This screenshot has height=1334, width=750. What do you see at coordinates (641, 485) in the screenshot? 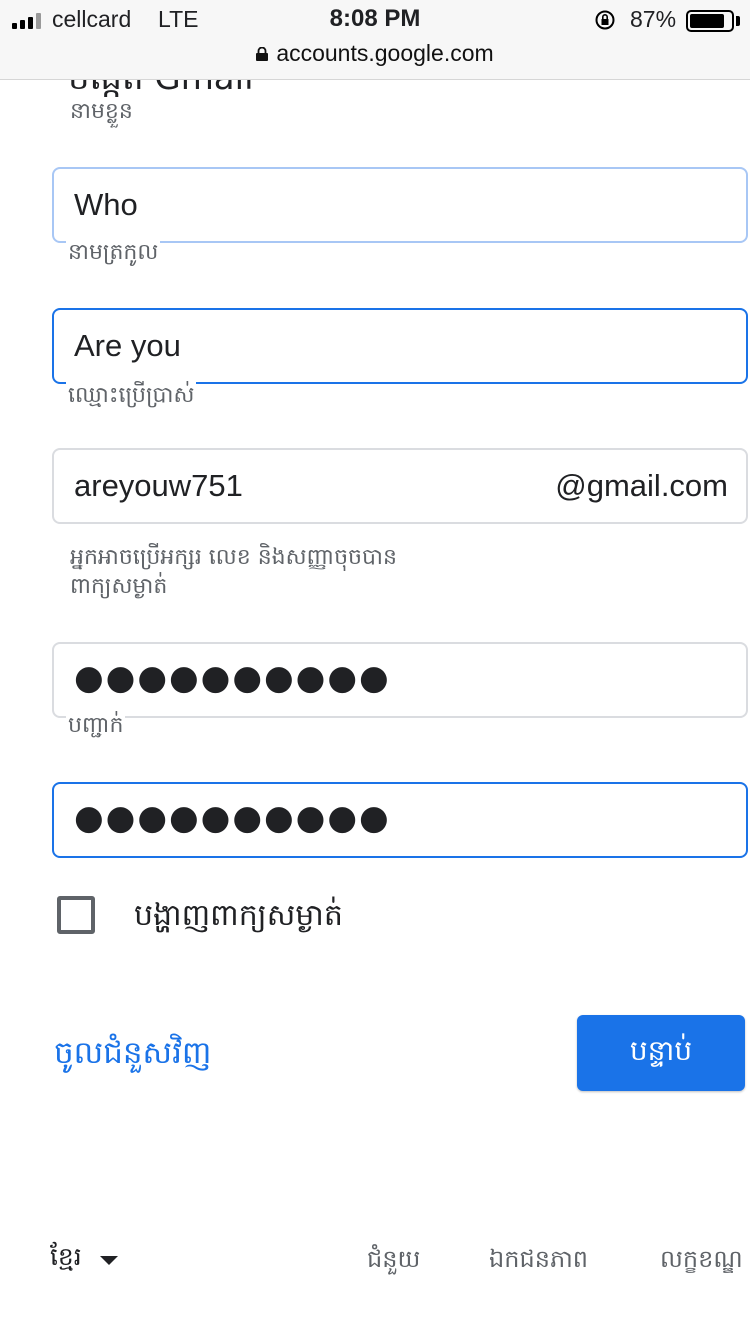
I see `gmail-suffix: @gmail.com` at bounding box center [641, 485].